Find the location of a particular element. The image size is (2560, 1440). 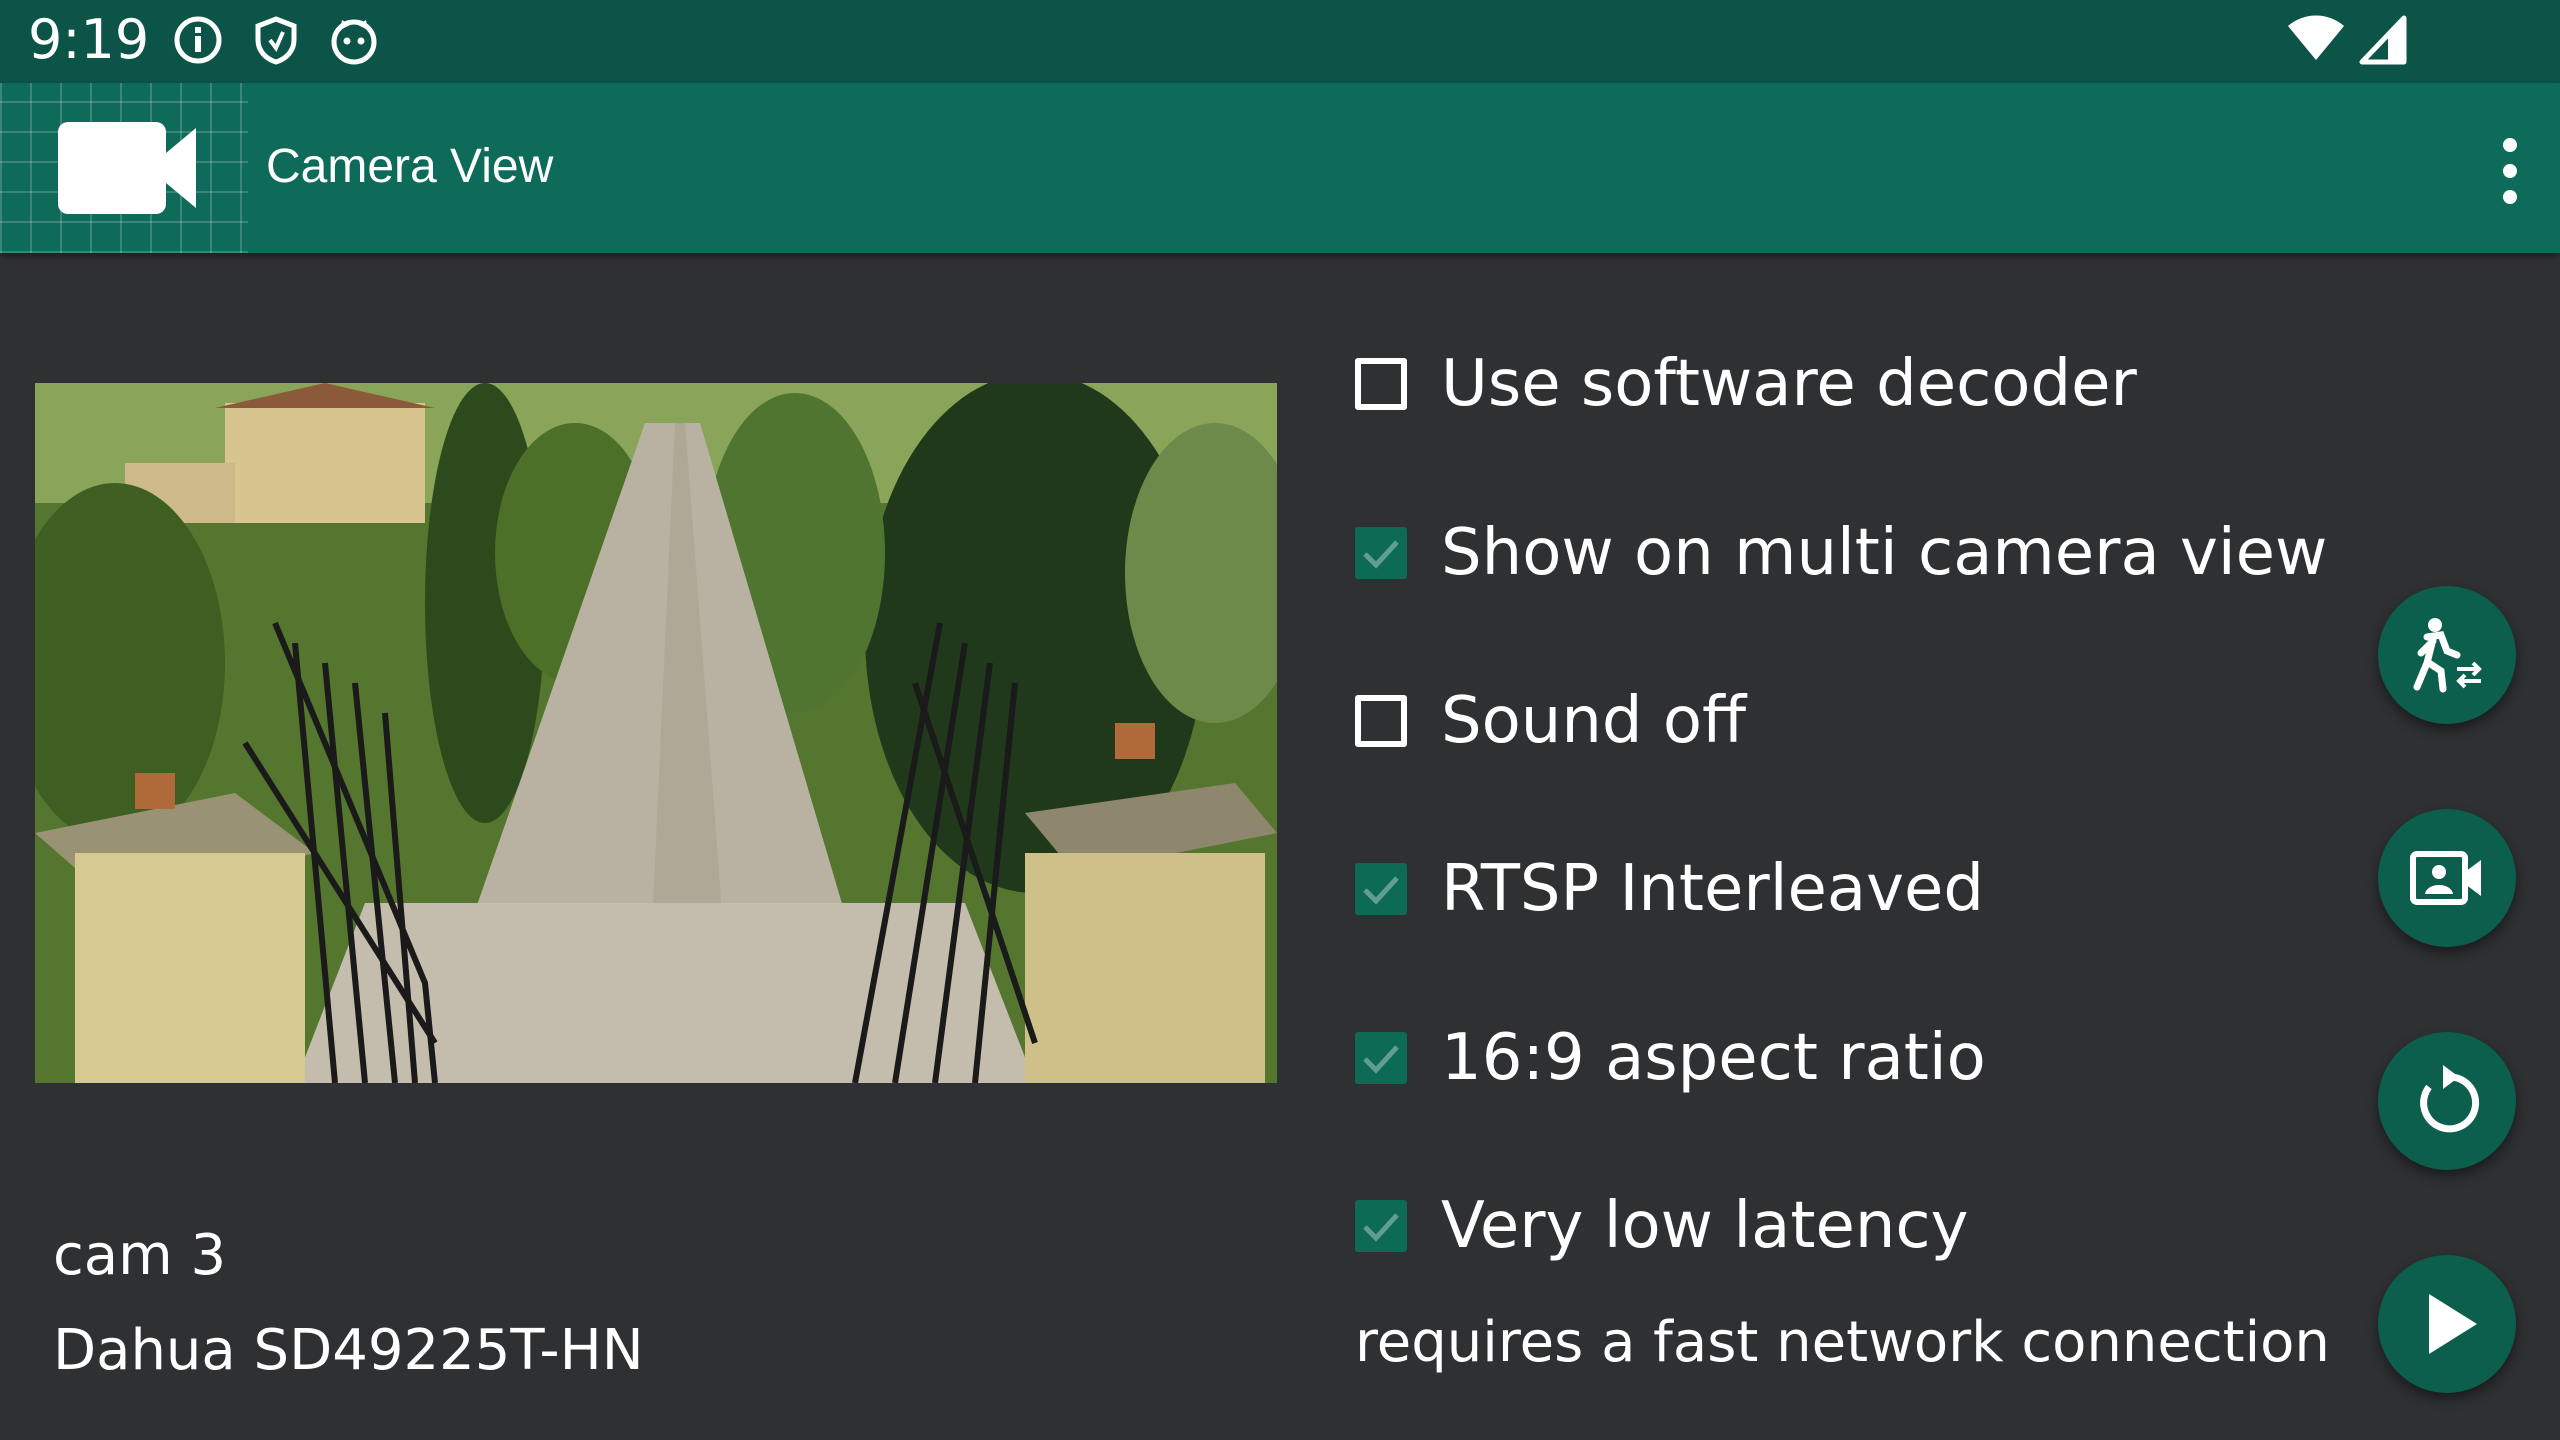

option-aspect-ratio: 16:9 aspect ratio is located at coordinates (1670, 1058).